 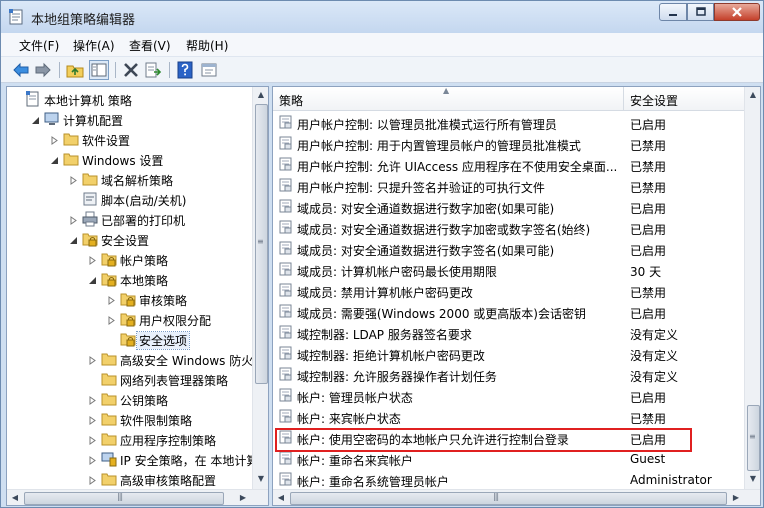 What do you see at coordinates (129, 119) in the screenshot?
I see `tree-node: 计算机配置` at bounding box center [129, 119].